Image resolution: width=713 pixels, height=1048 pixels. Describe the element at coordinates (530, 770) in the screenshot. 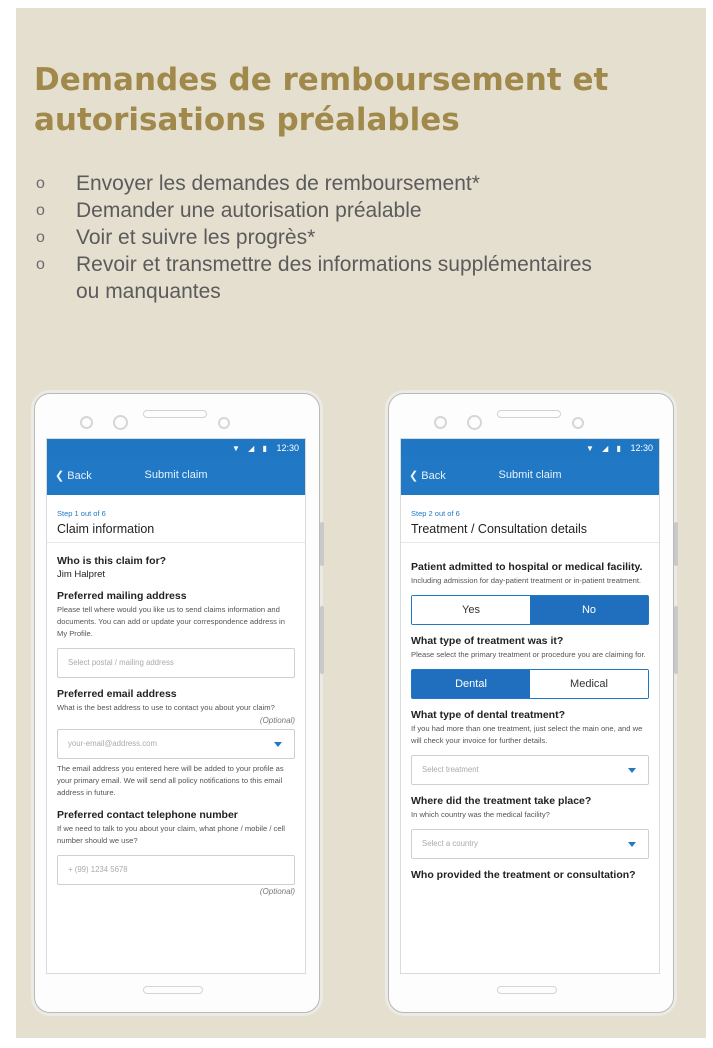

I see `treatment-select: Select treatment` at that location.